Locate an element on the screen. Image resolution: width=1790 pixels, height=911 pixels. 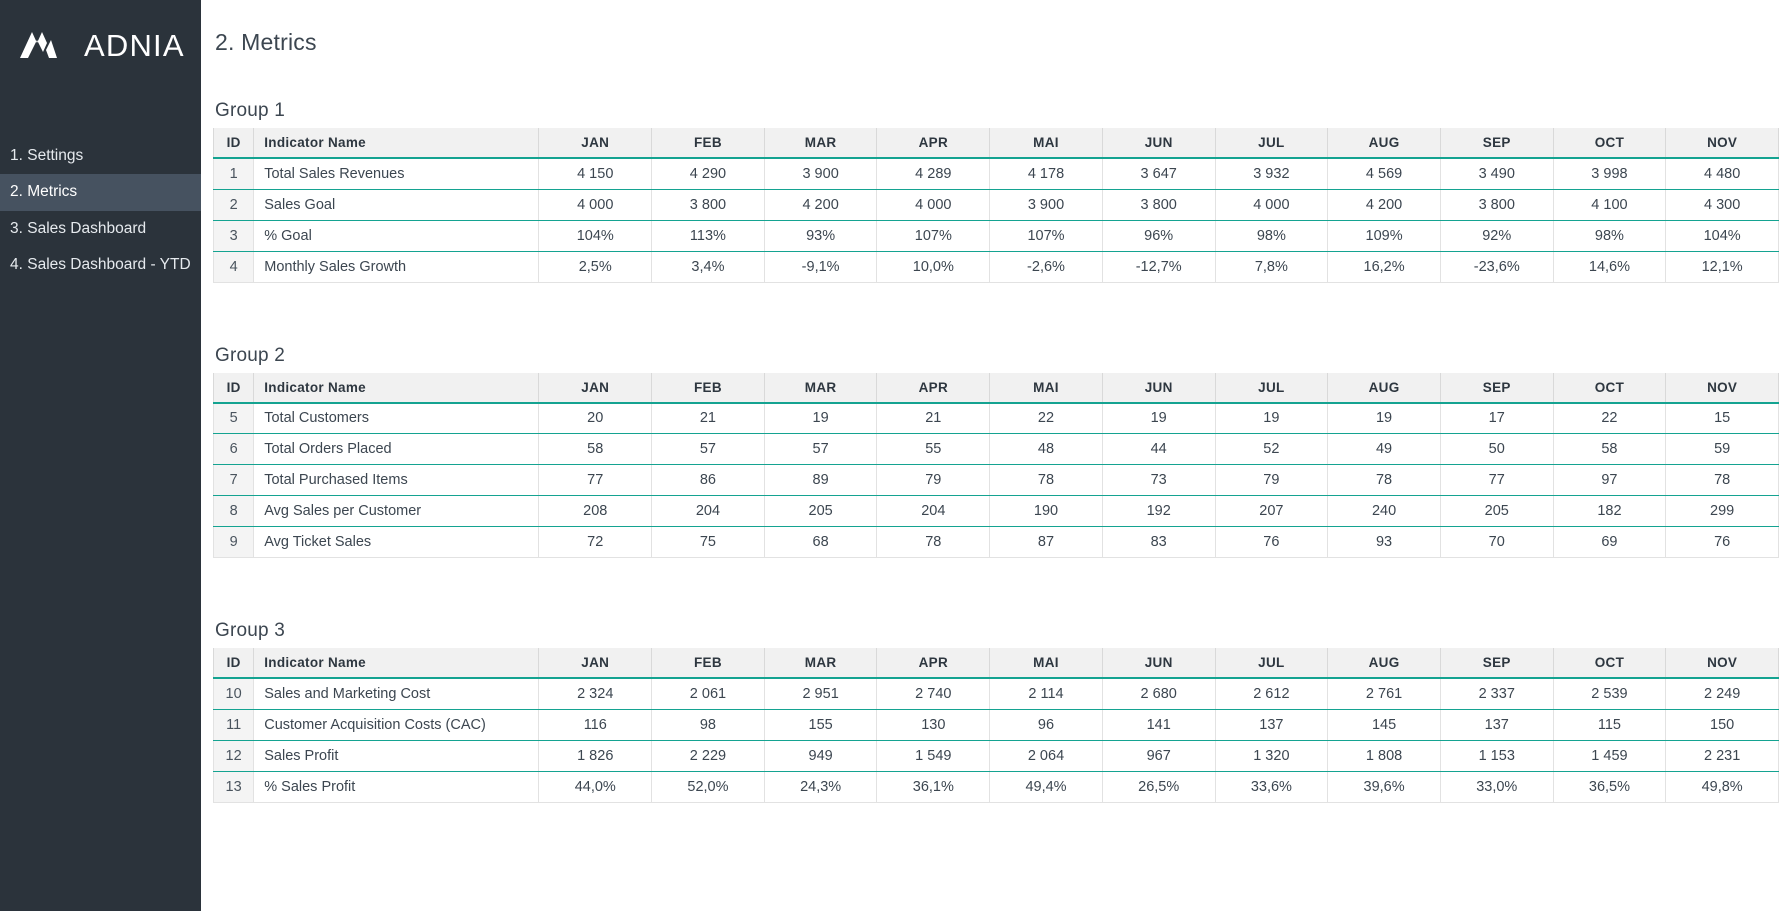
sidebar-item-sales-dashboard: 3. Sales Dashboard is located at coordinates (100, 229).